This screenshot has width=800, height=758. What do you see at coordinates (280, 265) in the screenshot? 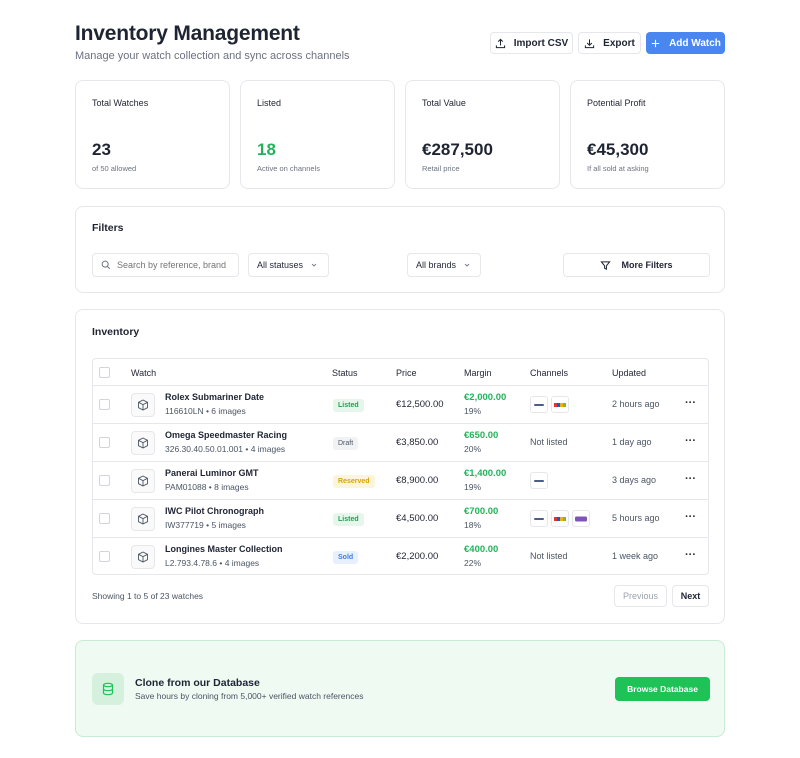
I see `status-select-value: All statuses` at bounding box center [280, 265].